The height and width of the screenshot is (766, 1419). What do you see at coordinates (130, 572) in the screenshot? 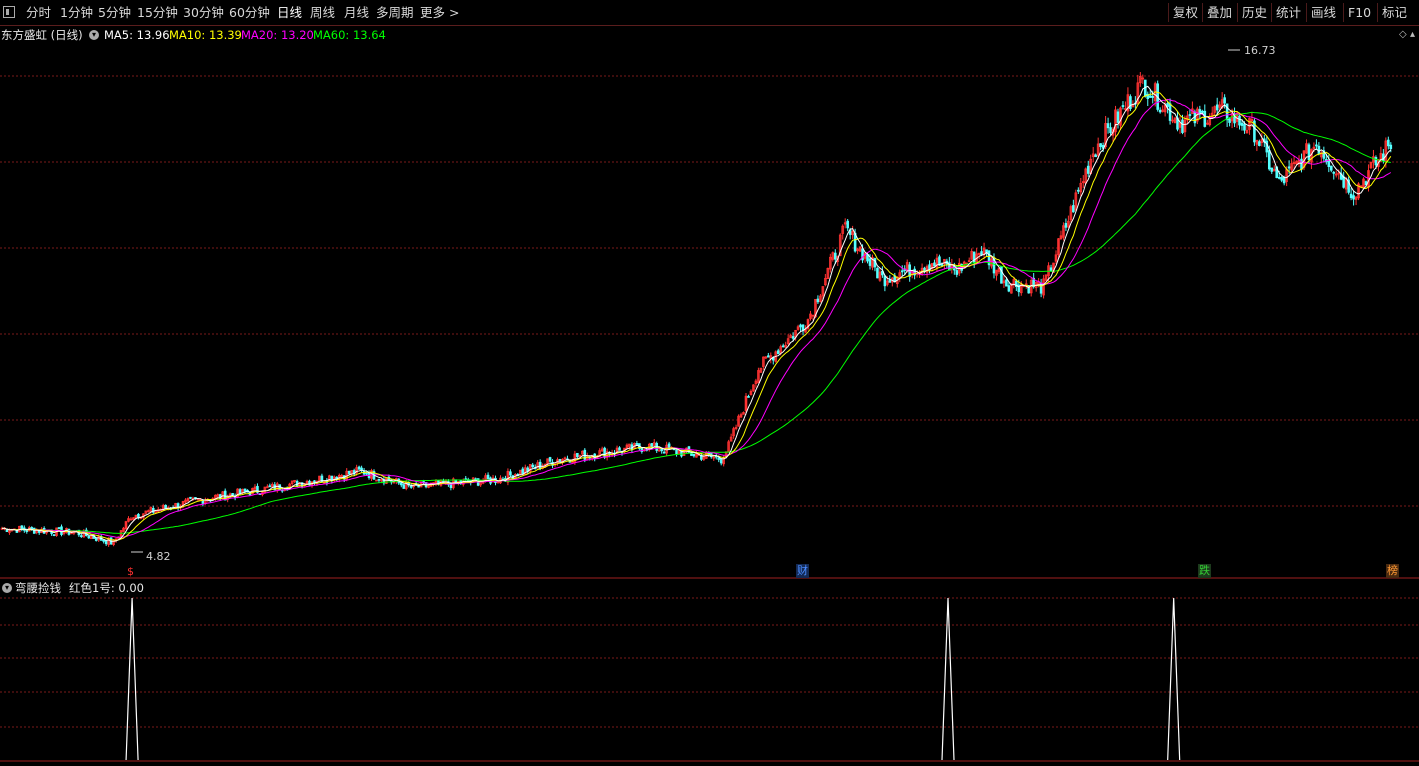
I see `event-marker-dollar: $` at bounding box center [130, 572].